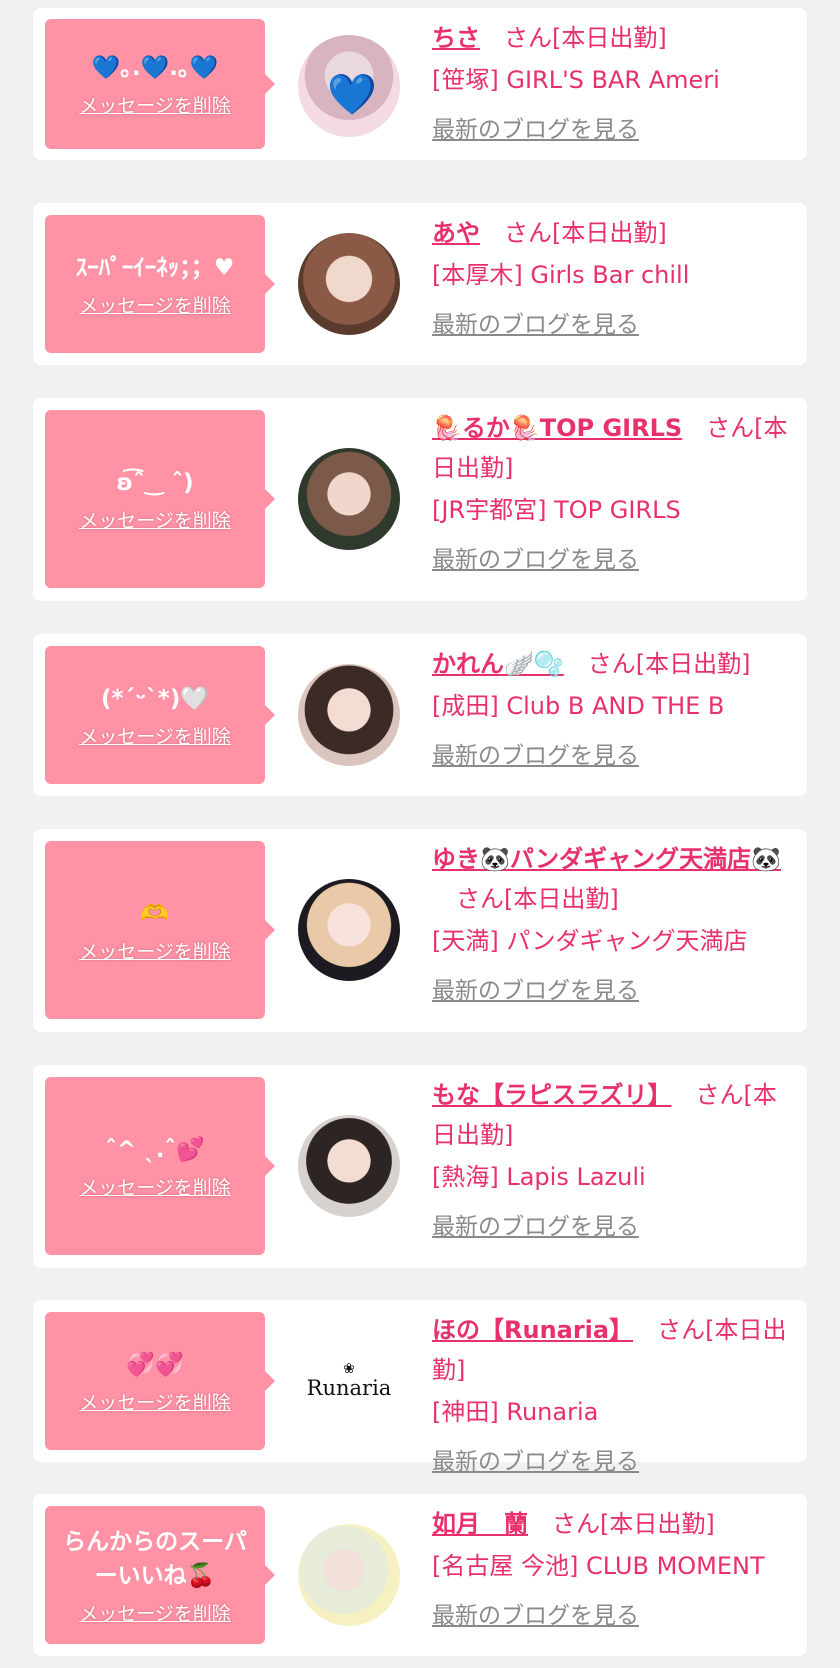  What do you see at coordinates (349, 1369) in the screenshot?
I see `lotus-icon: ❀` at bounding box center [349, 1369].